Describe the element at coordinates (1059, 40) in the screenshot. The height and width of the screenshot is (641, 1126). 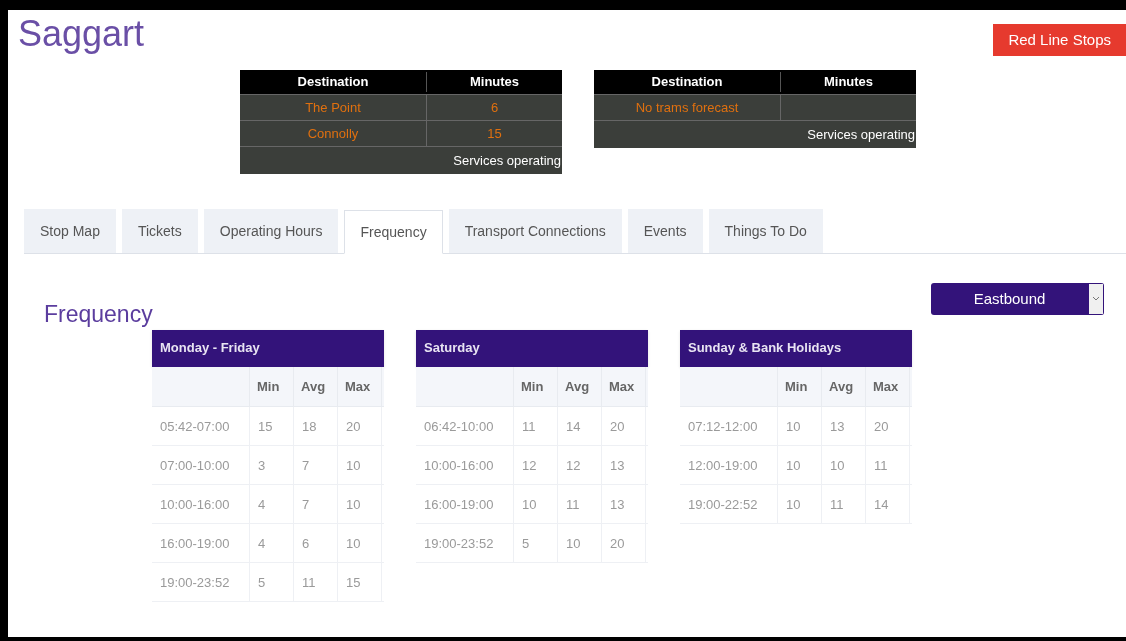
I see `line-stops-button: Red Line Stops` at that location.